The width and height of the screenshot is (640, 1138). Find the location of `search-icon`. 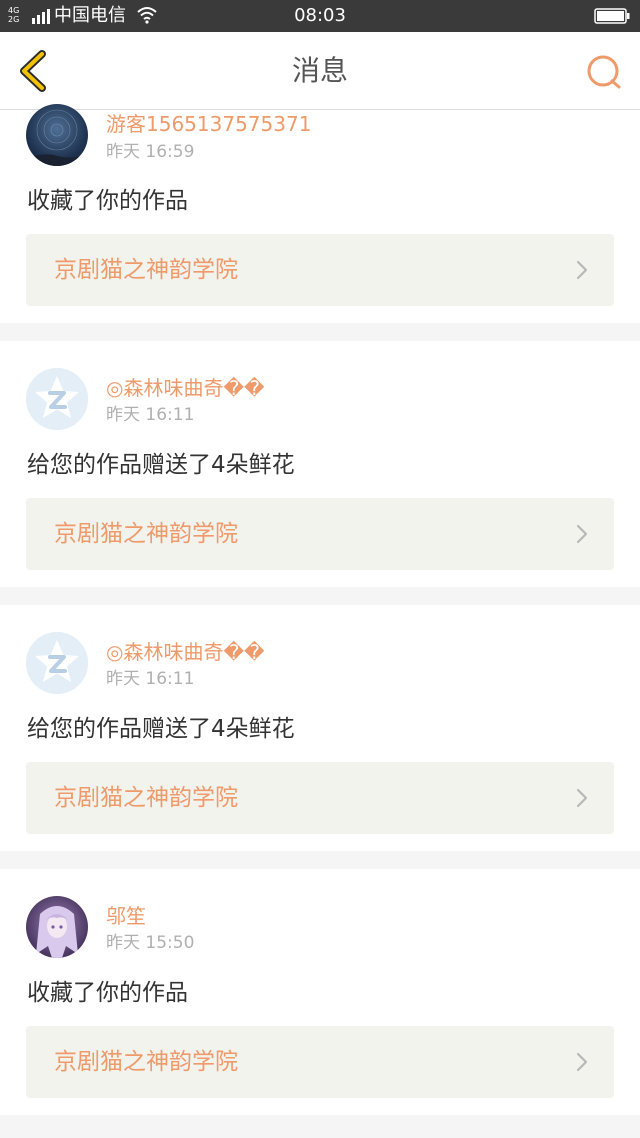

search-icon is located at coordinates (604, 72).